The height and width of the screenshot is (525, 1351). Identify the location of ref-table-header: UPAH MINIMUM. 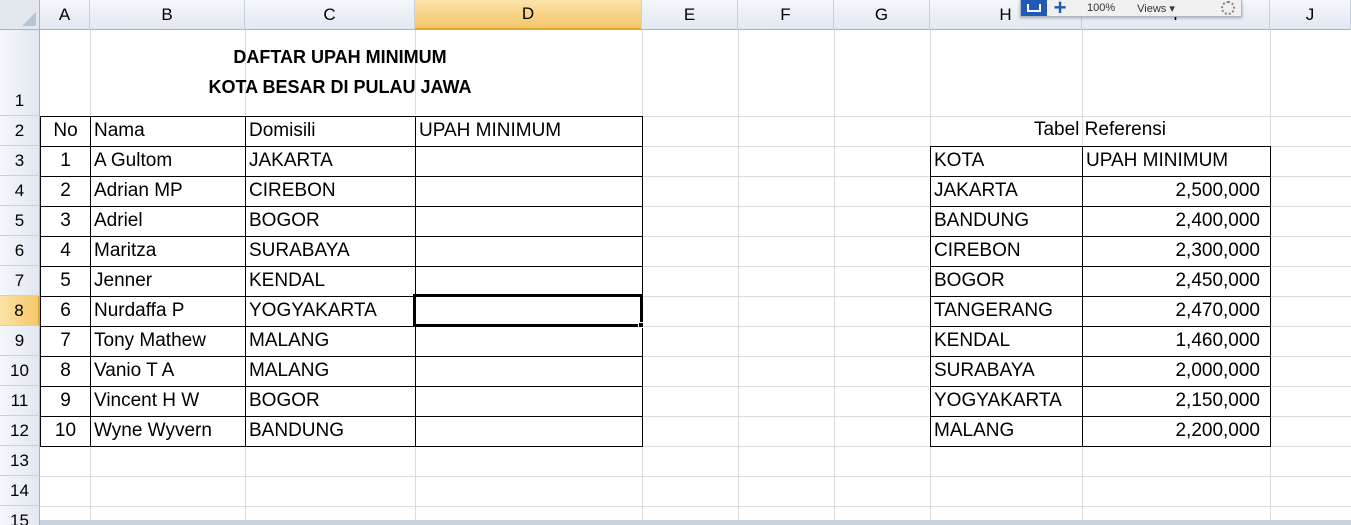
(1176, 161).